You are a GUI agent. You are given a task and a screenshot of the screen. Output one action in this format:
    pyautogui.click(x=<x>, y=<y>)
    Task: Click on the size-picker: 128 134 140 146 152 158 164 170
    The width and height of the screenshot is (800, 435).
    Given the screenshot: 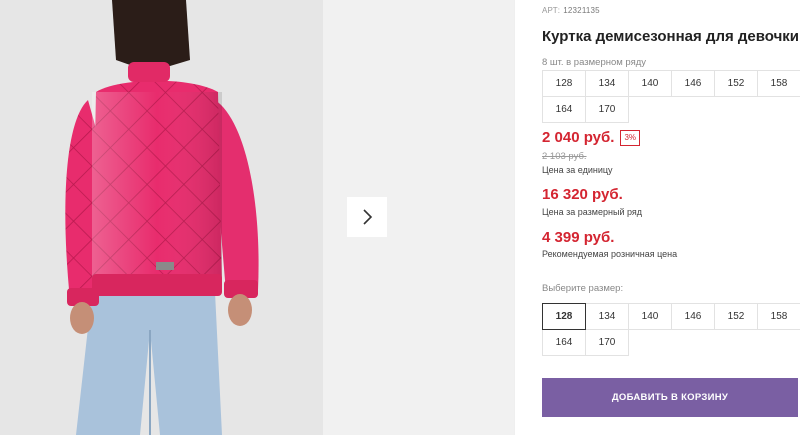 What is the action you would take?
    pyautogui.click(x=671, y=329)
    